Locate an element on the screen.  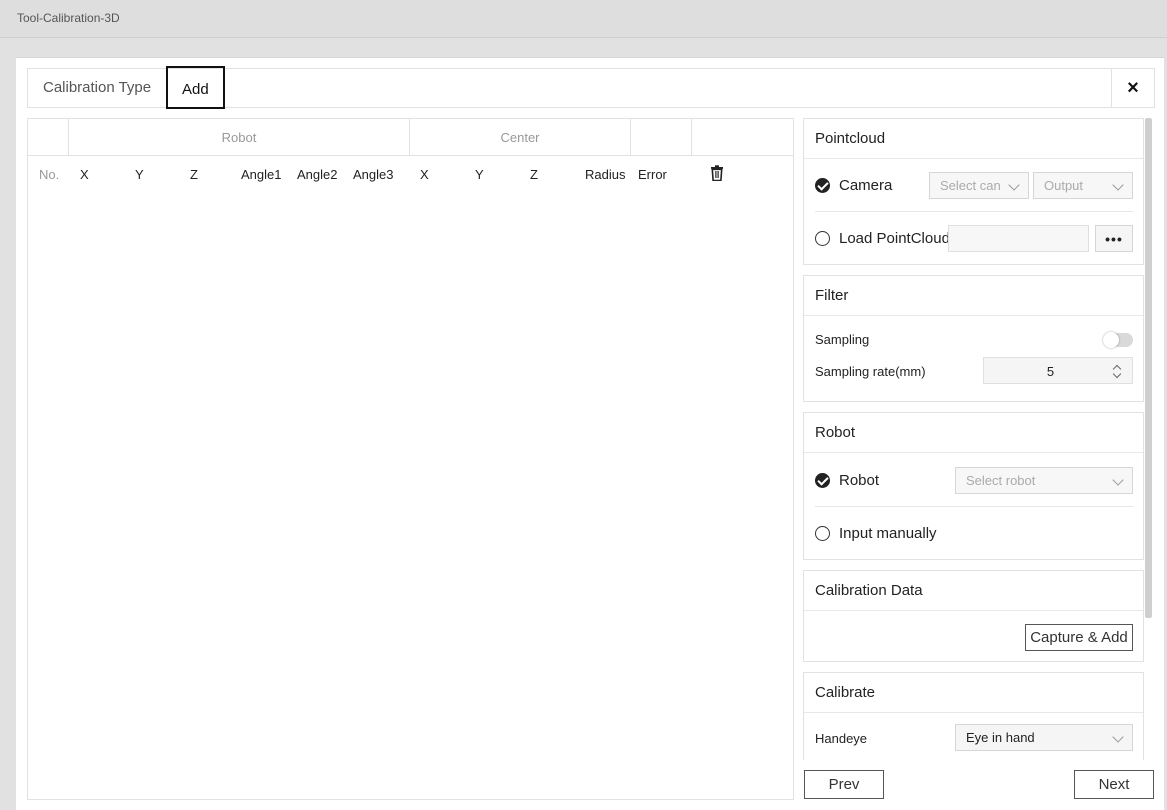
output-select: Output is located at coordinates (1083, 185).